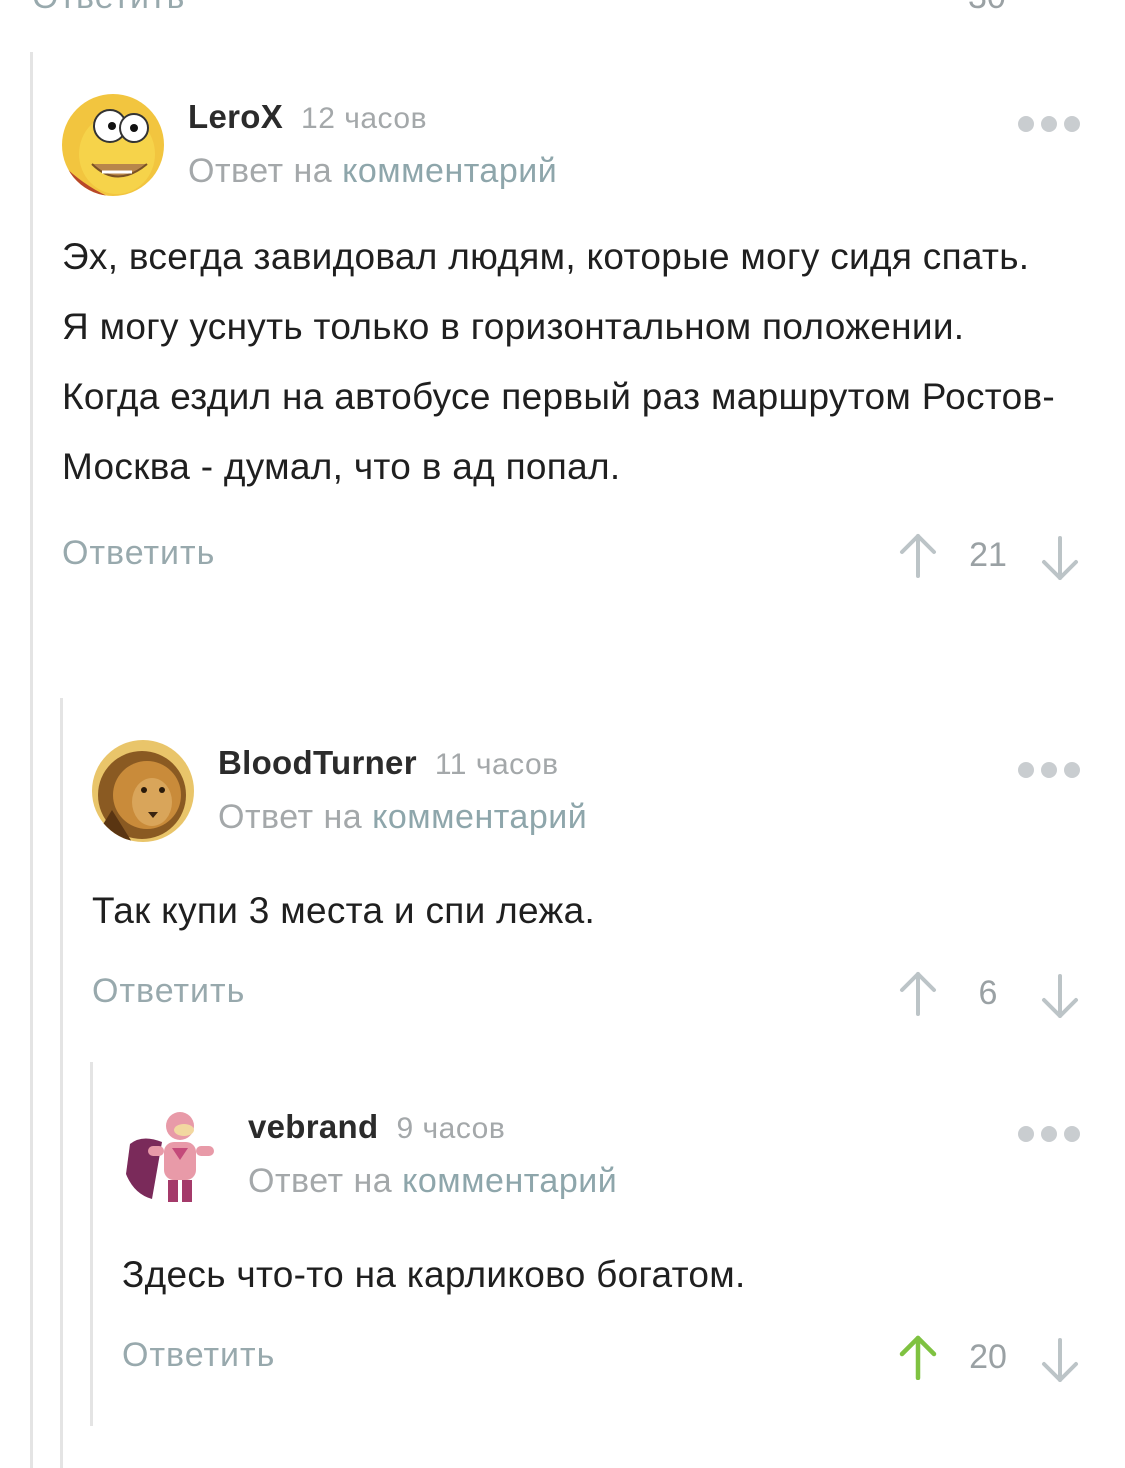 The width and height of the screenshot is (1125, 1468). What do you see at coordinates (364, 118) in the screenshot?
I see `timestamp: 12 часов` at bounding box center [364, 118].